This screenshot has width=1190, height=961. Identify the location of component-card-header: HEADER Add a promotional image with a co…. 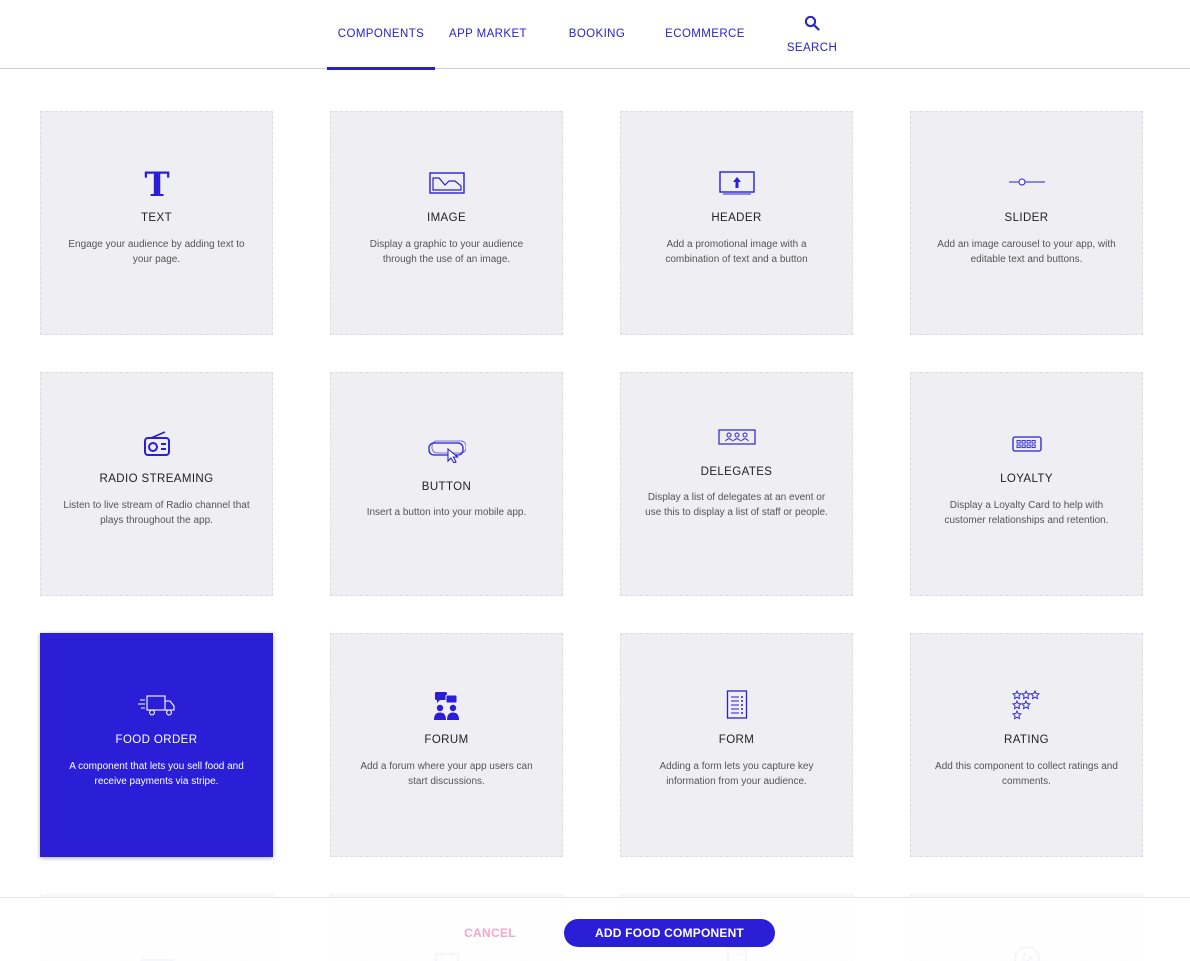
(736, 223).